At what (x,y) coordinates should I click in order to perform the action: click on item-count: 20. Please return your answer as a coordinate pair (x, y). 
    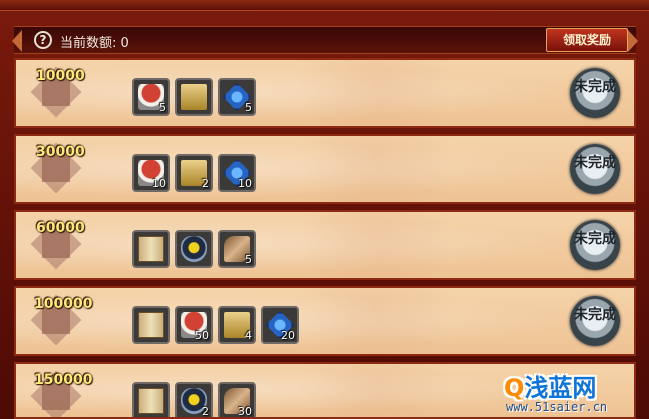
    Looking at the image, I should click on (288, 335).